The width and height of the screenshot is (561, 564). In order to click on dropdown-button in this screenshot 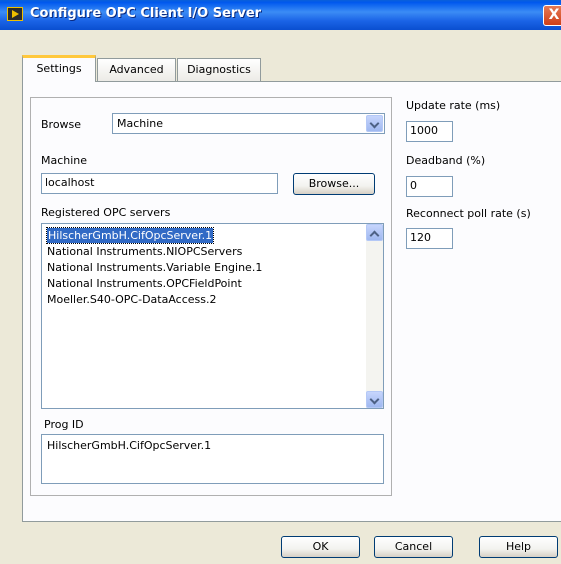, I will do `click(374, 123)`.